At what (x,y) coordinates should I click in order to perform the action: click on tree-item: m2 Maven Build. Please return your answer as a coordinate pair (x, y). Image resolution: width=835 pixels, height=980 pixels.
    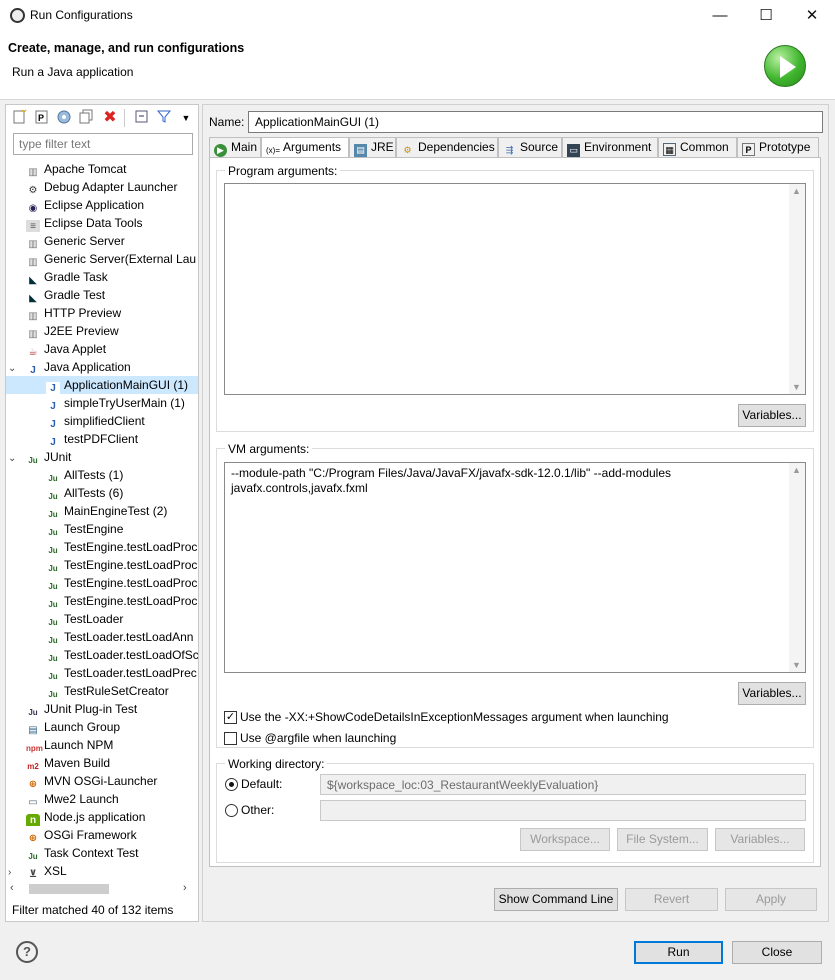
    Looking at the image, I should click on (102, 763).